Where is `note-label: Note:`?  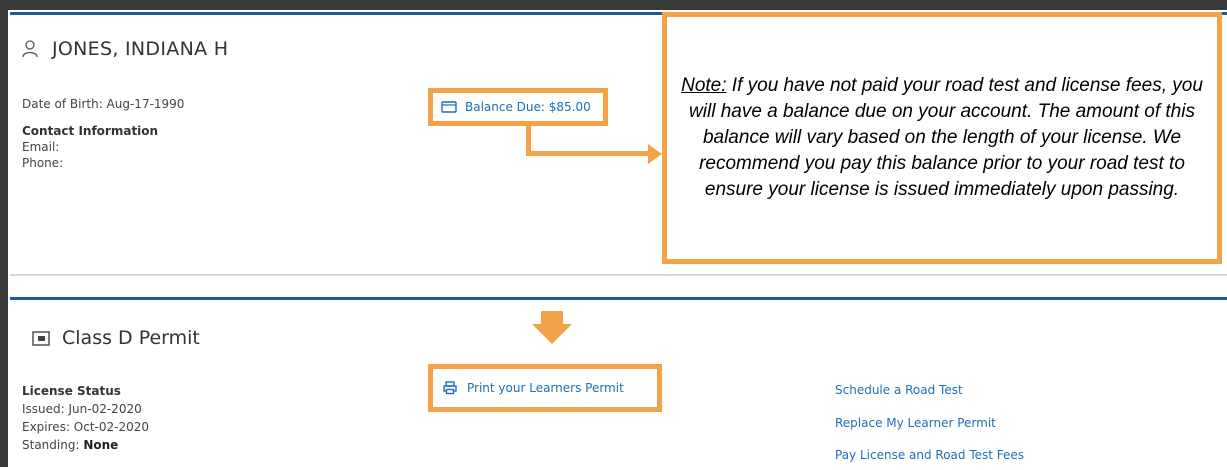 note-label: Note: is located at coordinates (704, 85).